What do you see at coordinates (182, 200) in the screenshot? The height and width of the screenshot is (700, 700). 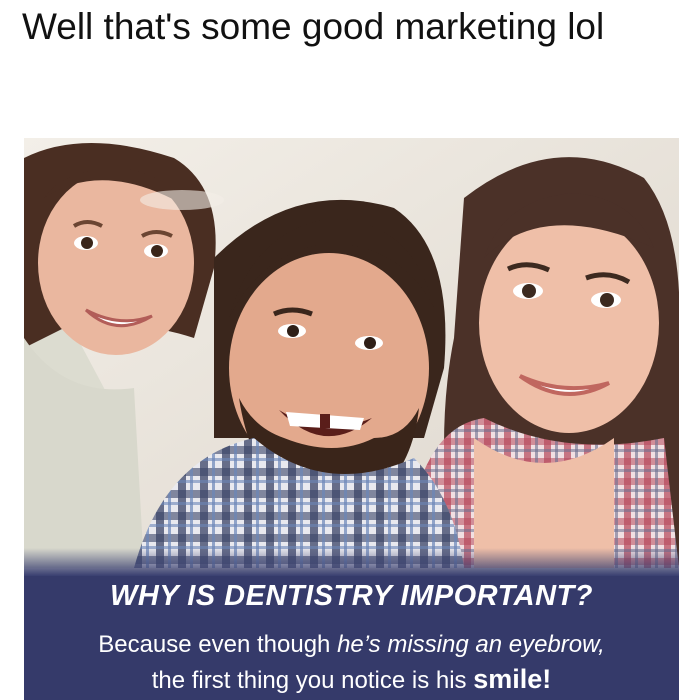 I see `watermark-smudge` at bounding box center [182, 200].